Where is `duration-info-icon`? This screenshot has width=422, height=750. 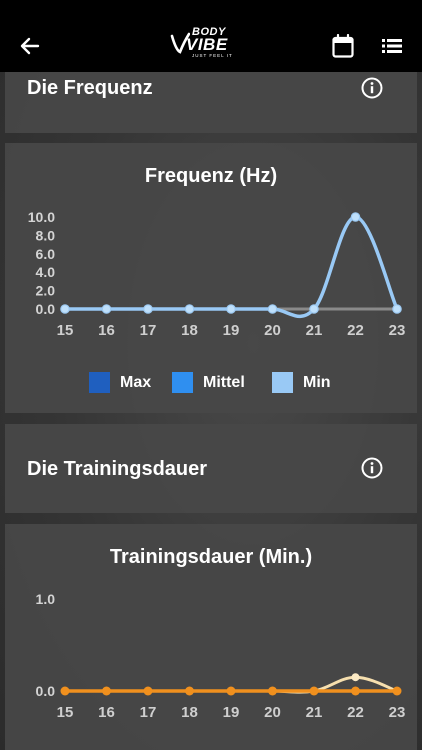
duration-info-icon is located at coordinates (372, 468).